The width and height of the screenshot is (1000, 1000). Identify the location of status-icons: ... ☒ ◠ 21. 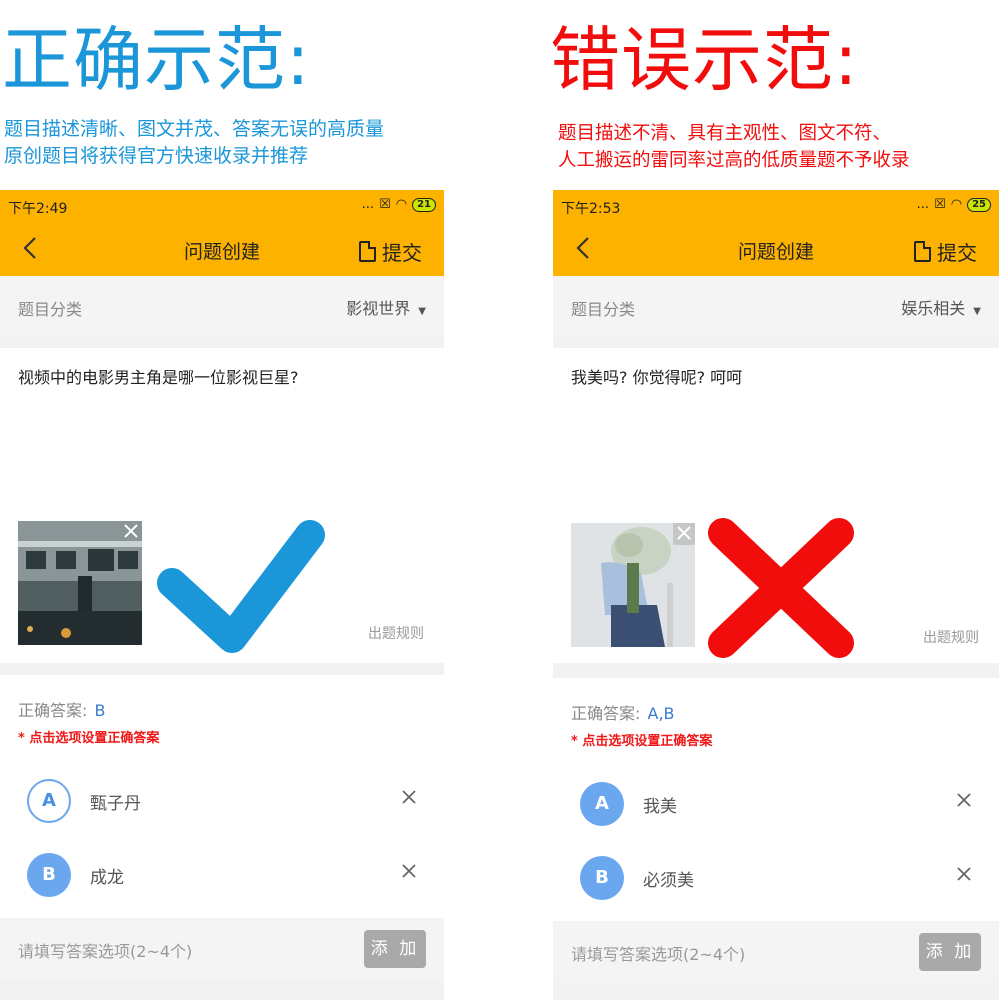
(399, 204).